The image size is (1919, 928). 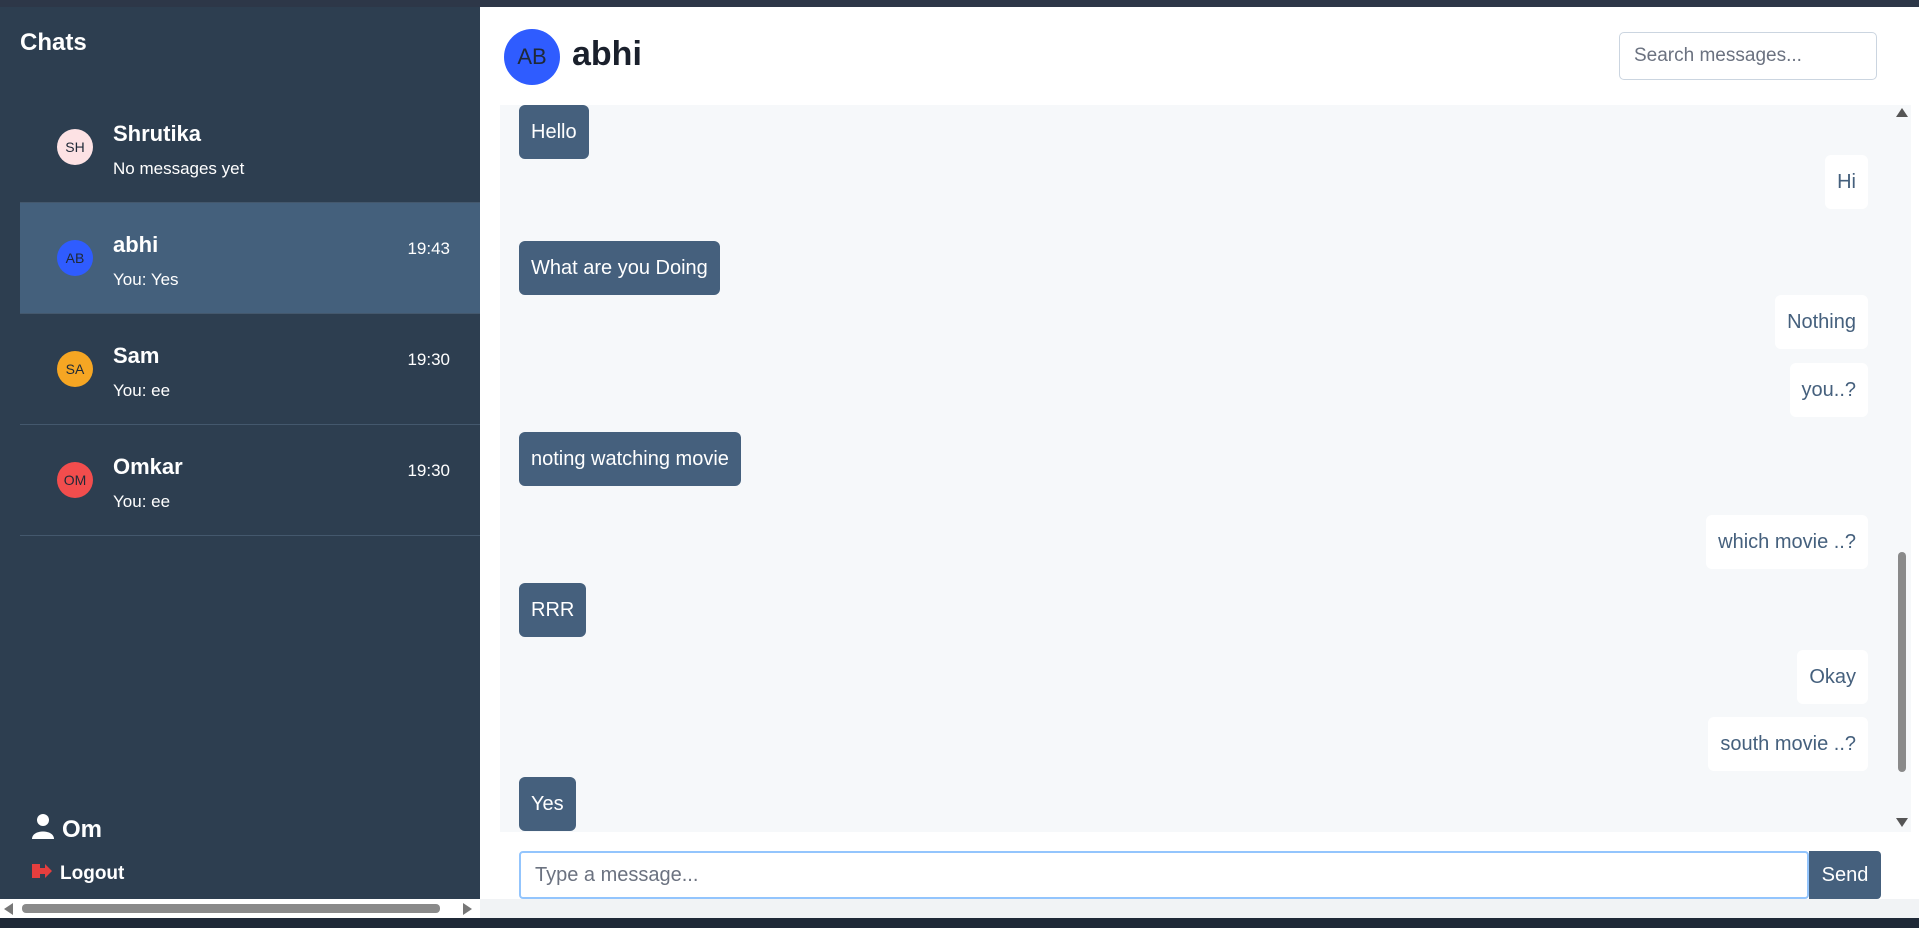 What do you see at coordinates (1164, 875) in the screenshot?
I see `message-input` at bounding box center [1164, 875].